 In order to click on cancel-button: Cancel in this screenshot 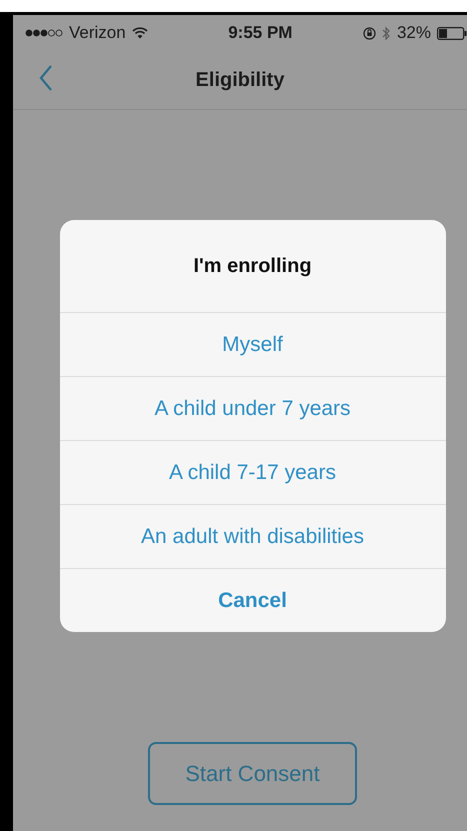, I will do `click(253, 600)`.